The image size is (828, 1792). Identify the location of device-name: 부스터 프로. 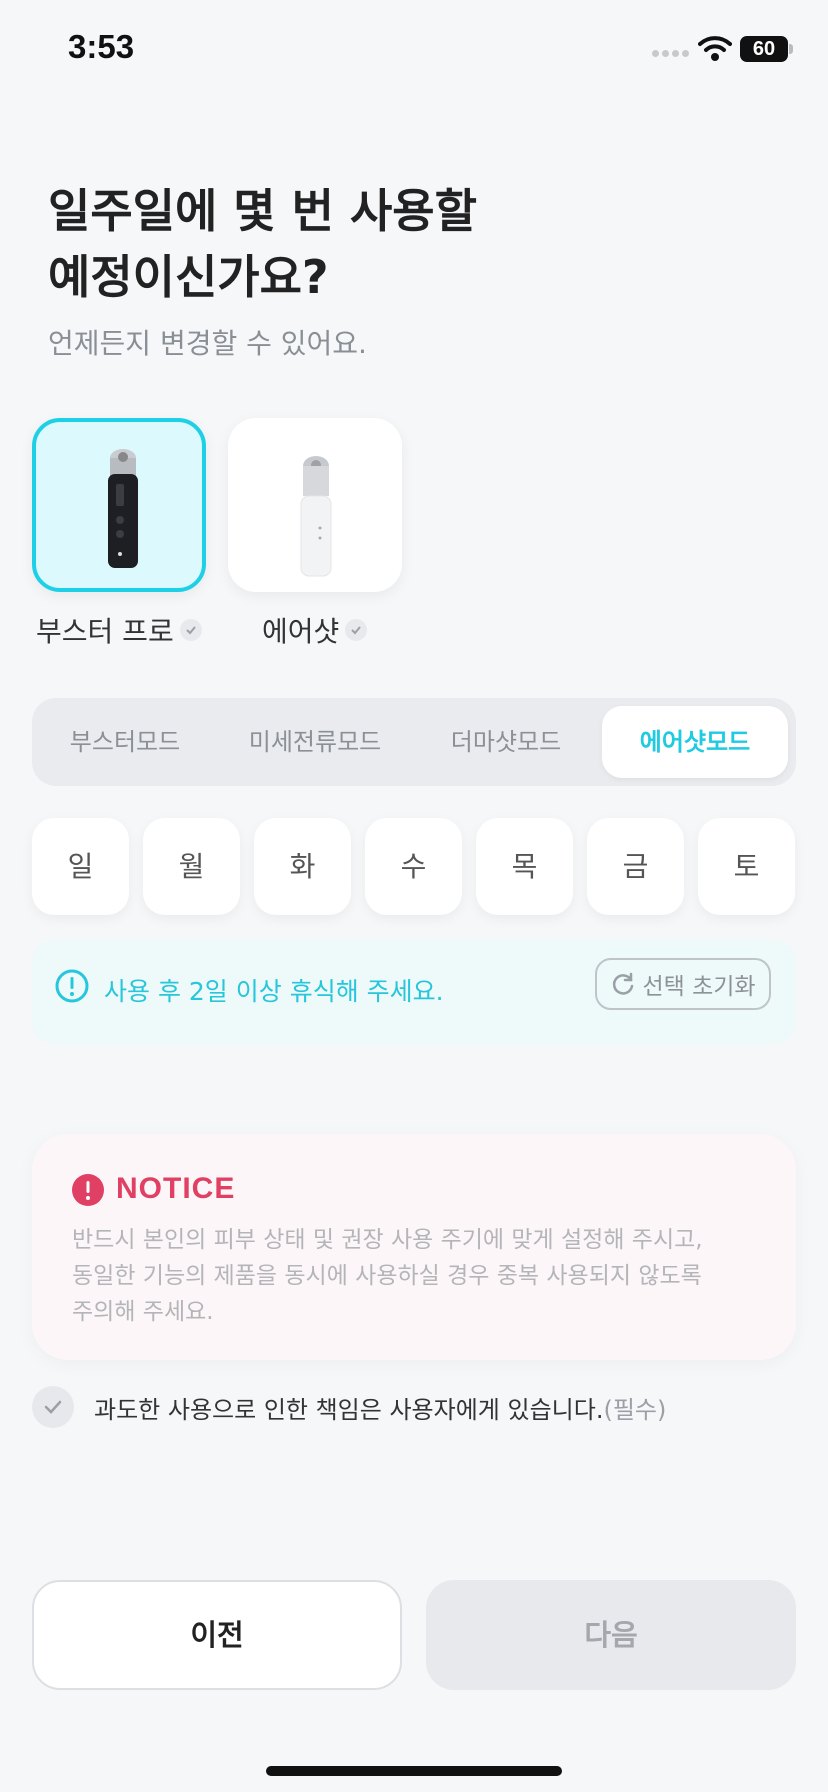
(105, 631).